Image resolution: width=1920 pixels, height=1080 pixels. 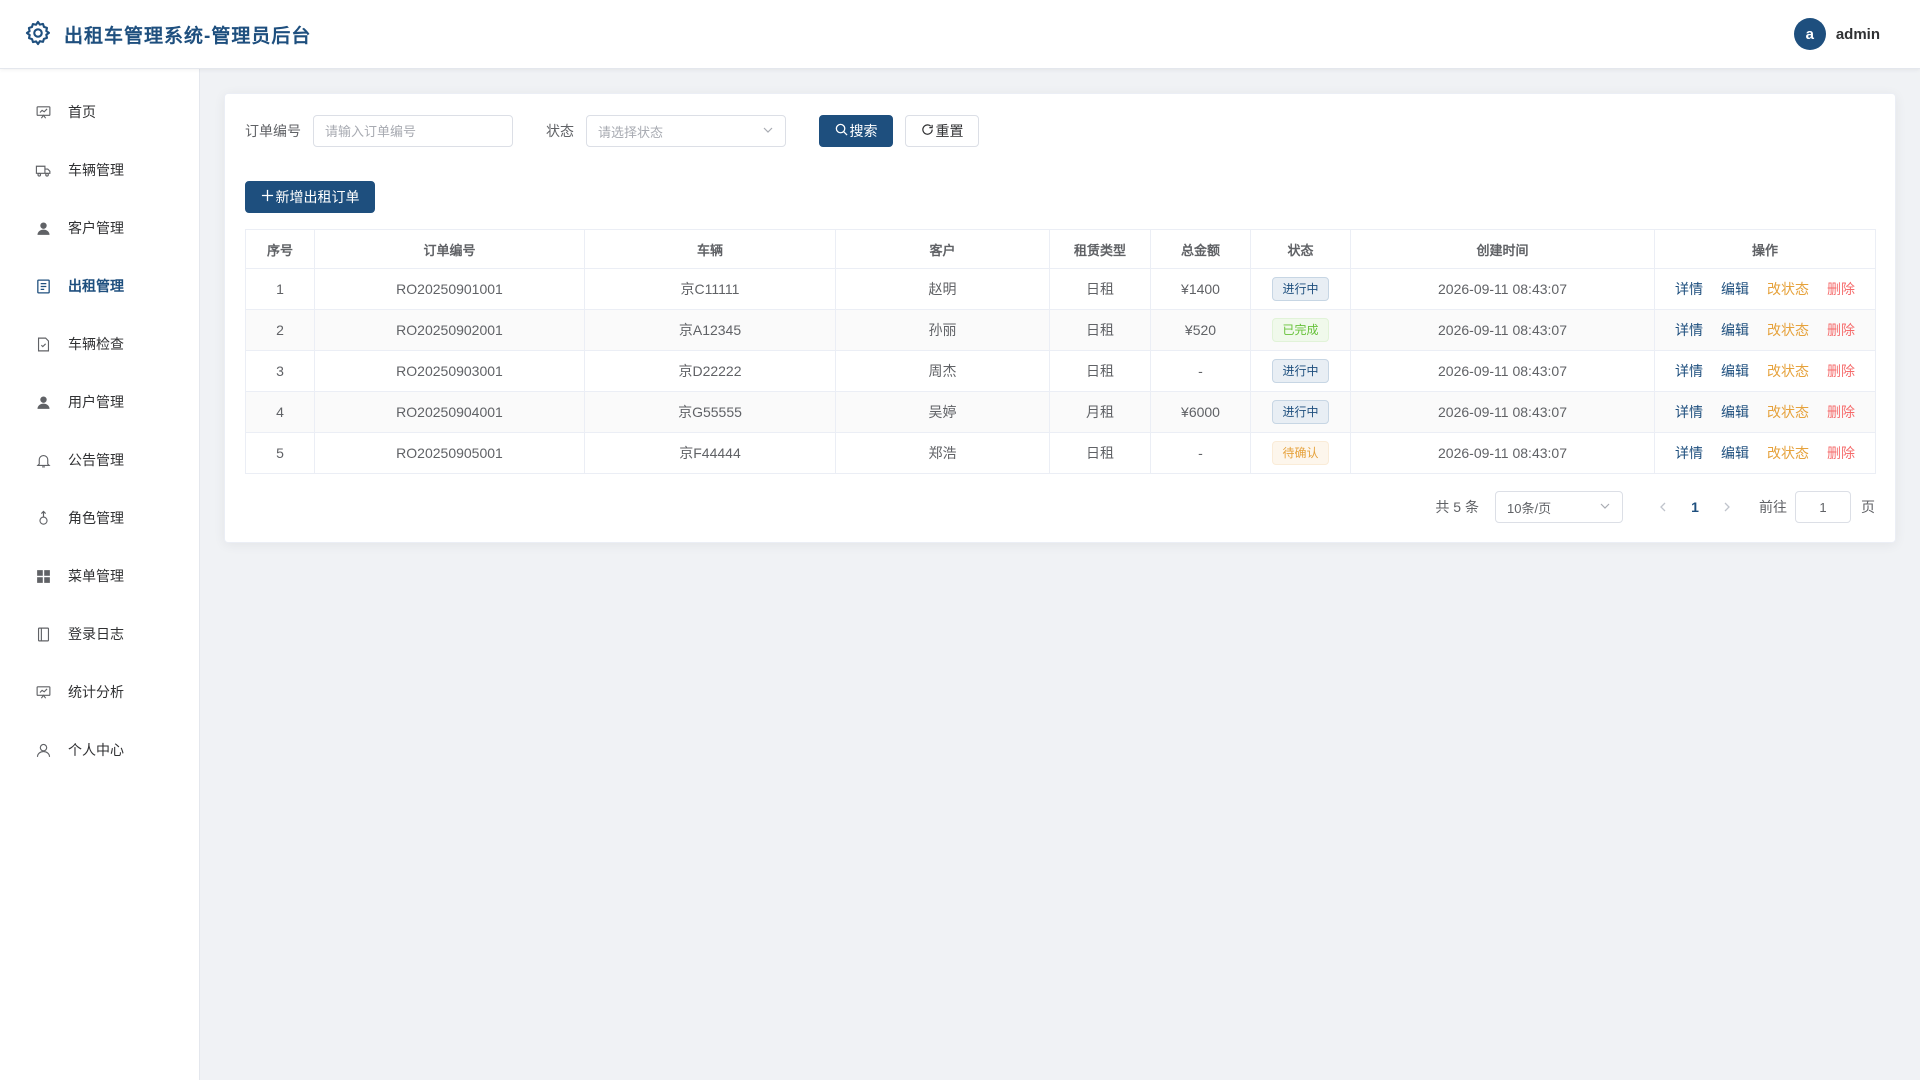 I want to click on bell-icon, so click(x=43, y=460).